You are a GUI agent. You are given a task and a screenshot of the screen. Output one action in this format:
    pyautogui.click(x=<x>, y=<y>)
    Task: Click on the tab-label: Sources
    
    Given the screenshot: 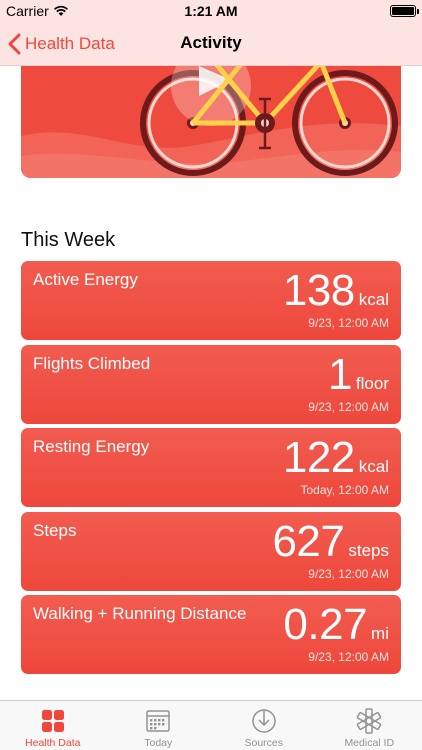 What is the action you would take?
    pyautogui.click(x=264, y=743)
    